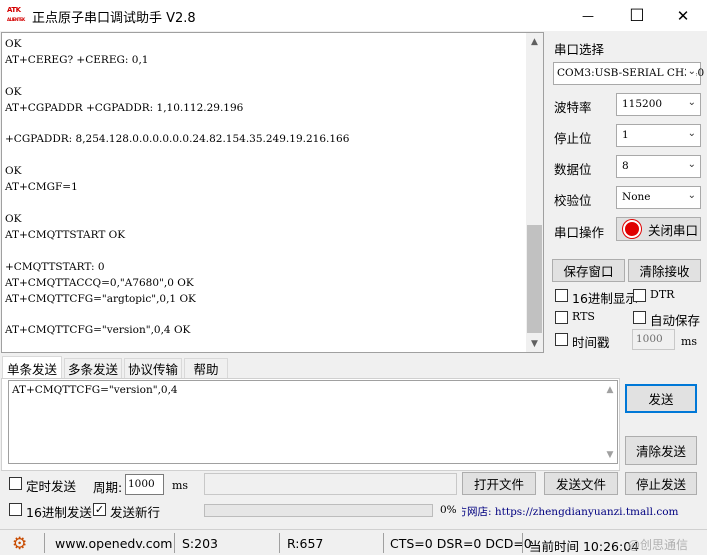  I want to click on stop-send-button: 停止发送, so click(661, 483).